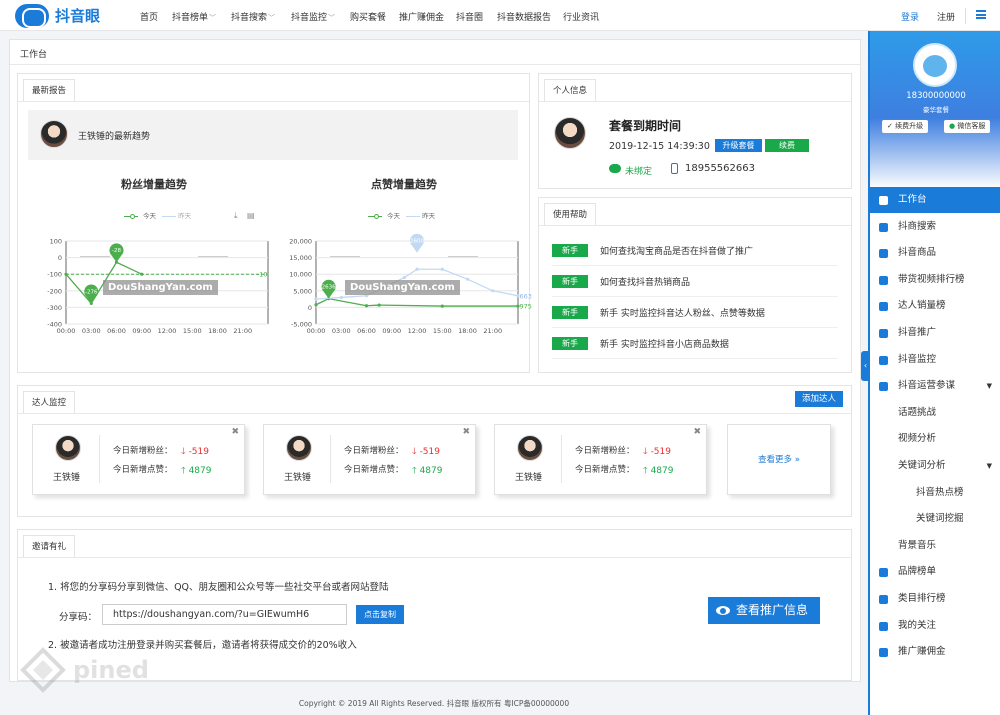  I want to click on help-article: 新手 如何查找抖音热销商品, so click(695, 281).